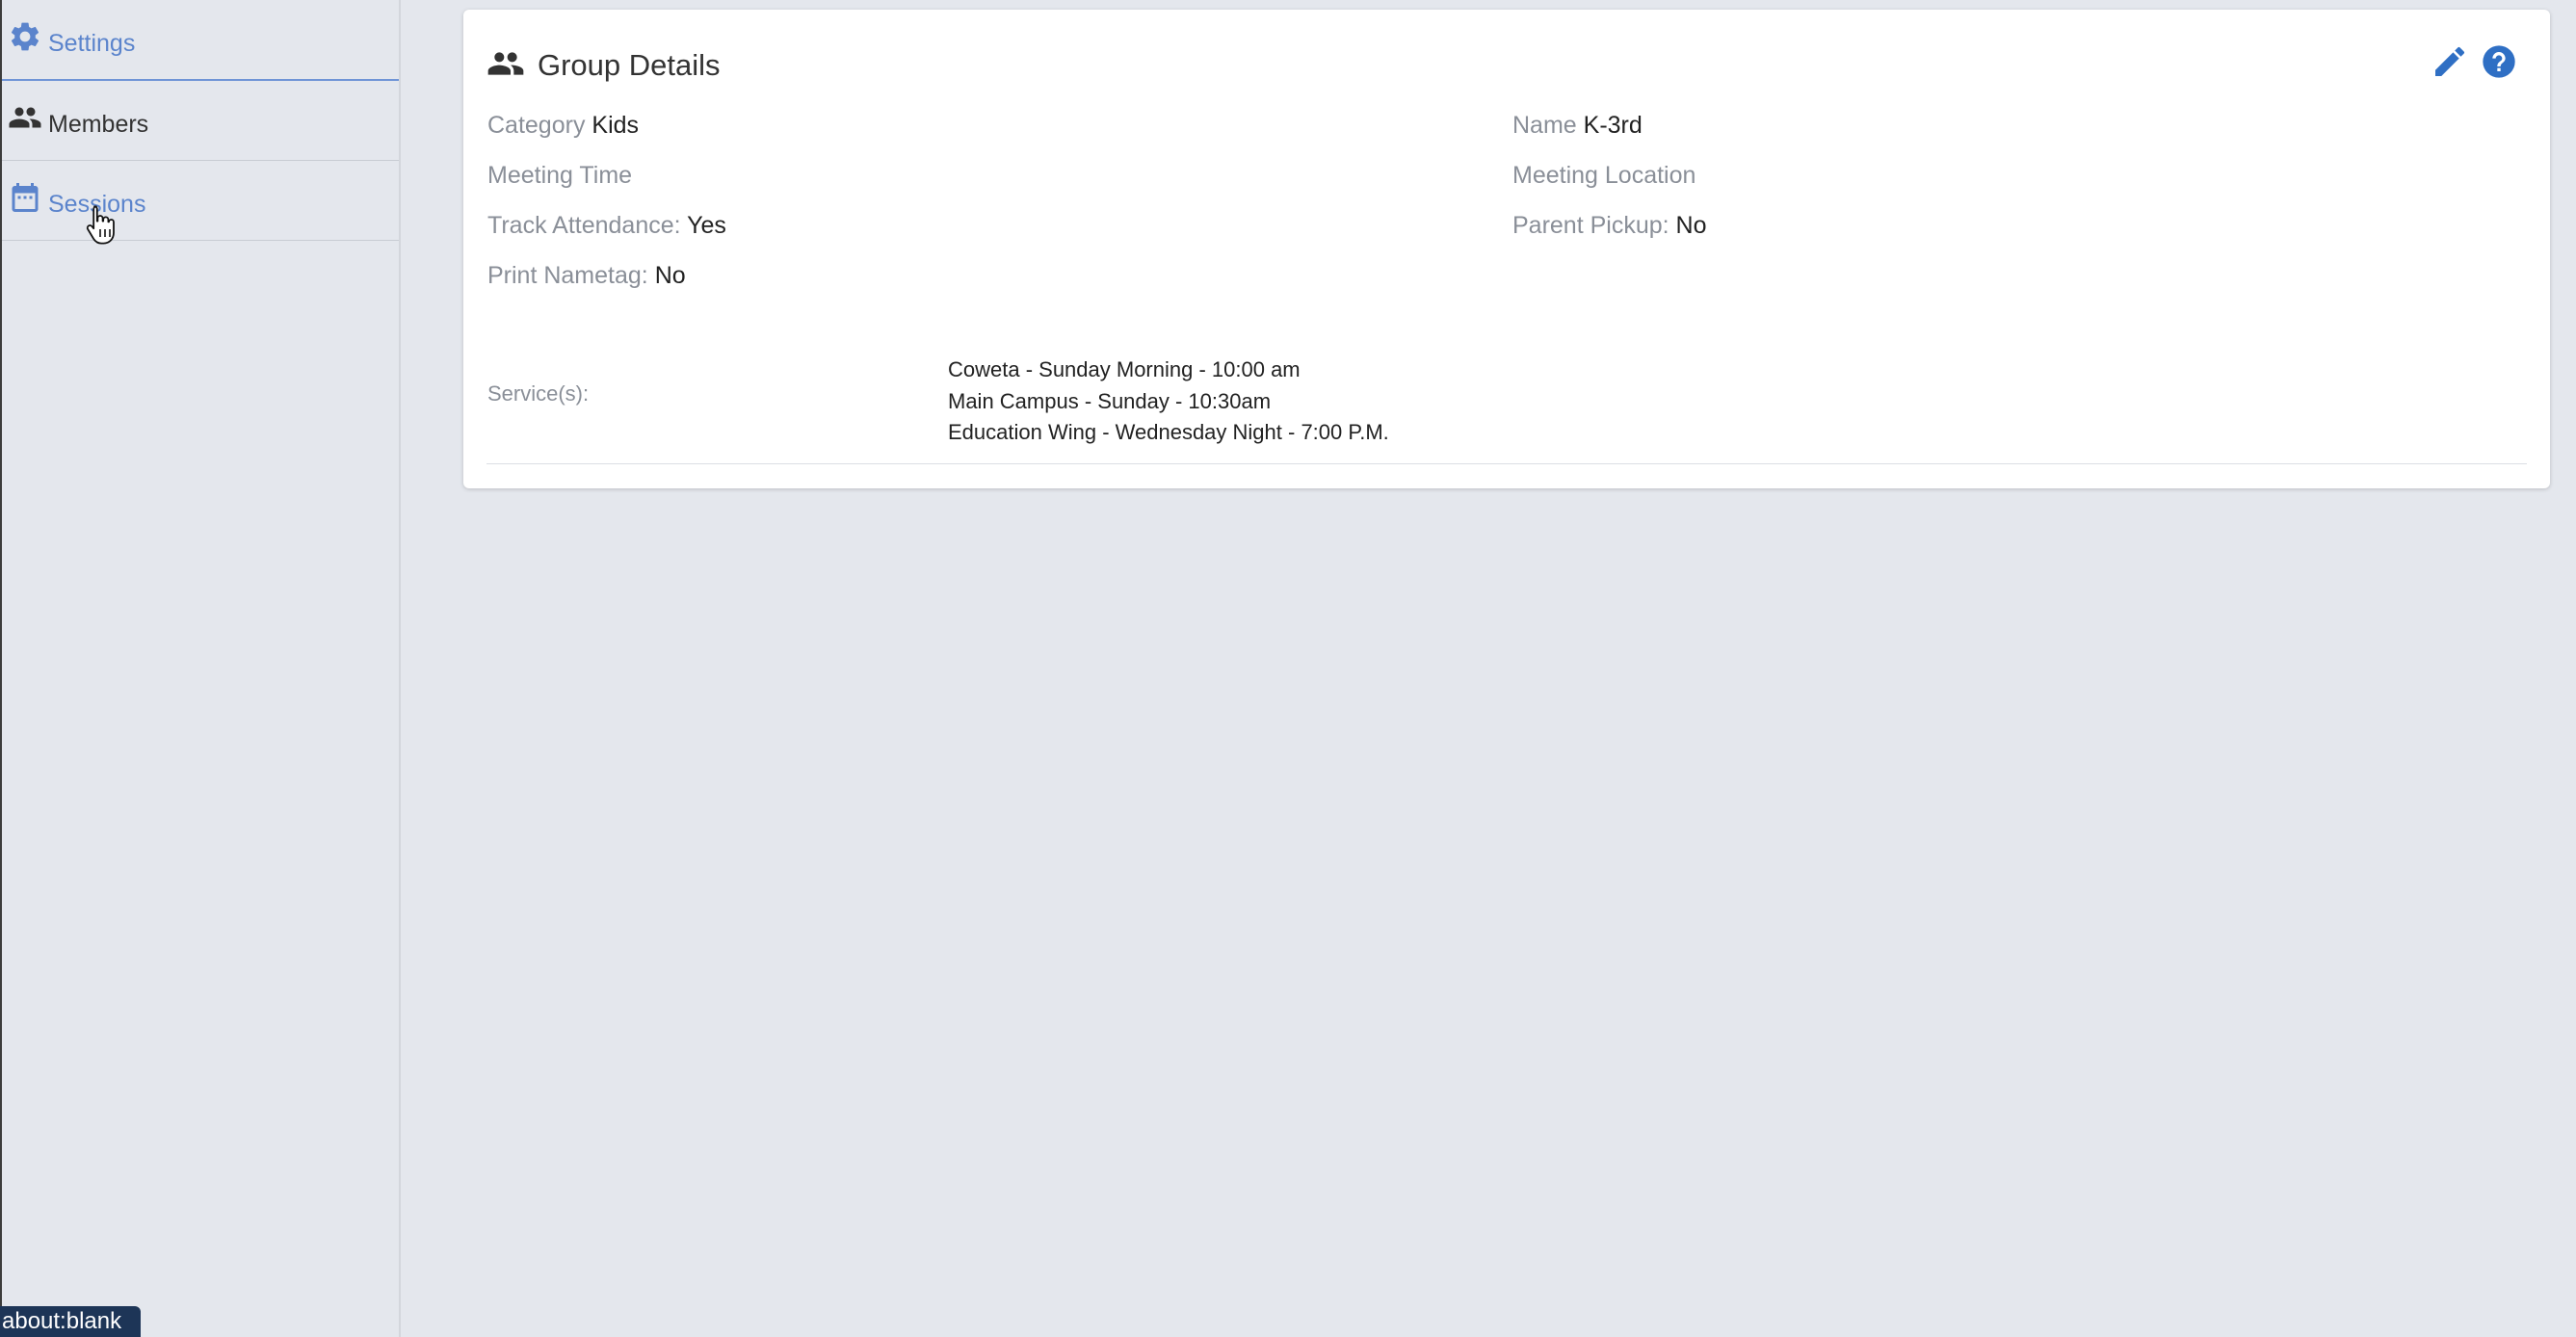  What do you see at coordinates (201, 201) in the screenshot?
I see `sidebar-item-sessions: Sessions` at bounding box center [201, 201].